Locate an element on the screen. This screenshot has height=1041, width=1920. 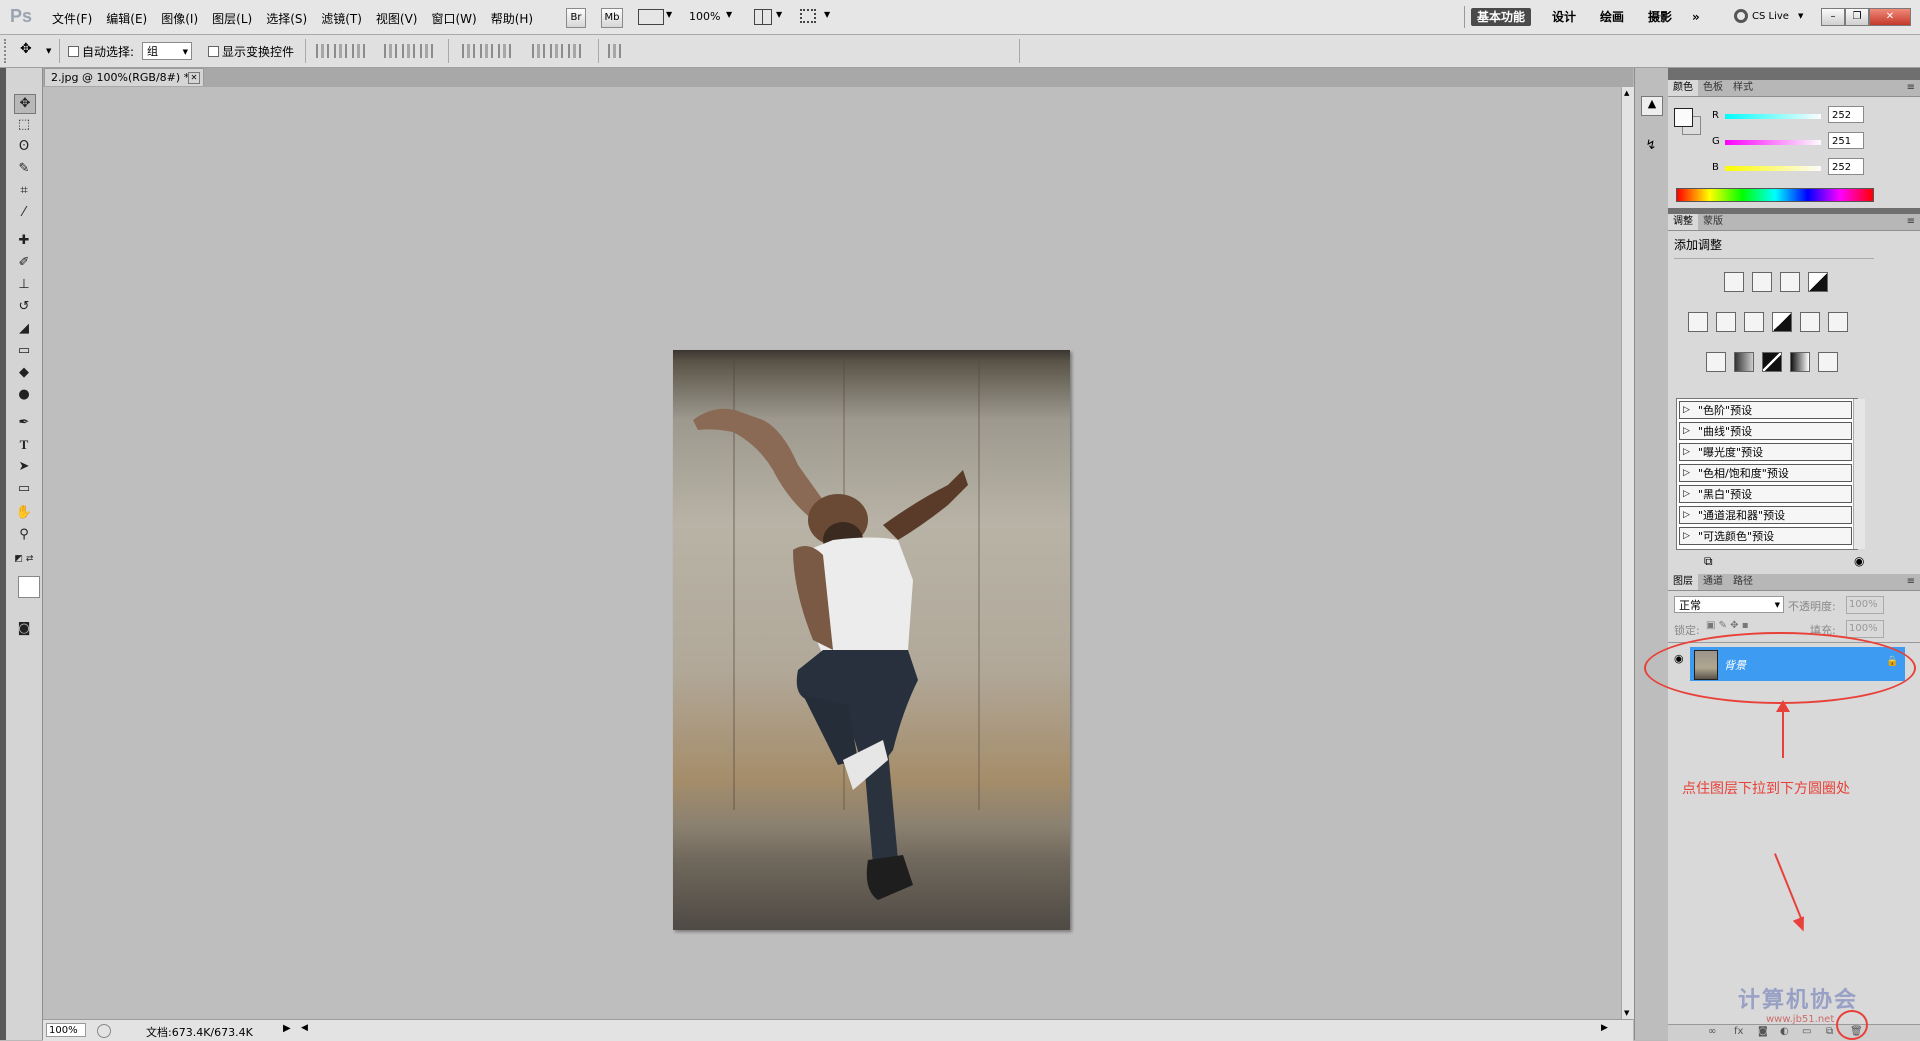
channel-mixer-icon is located at coordinates (1838, 322).